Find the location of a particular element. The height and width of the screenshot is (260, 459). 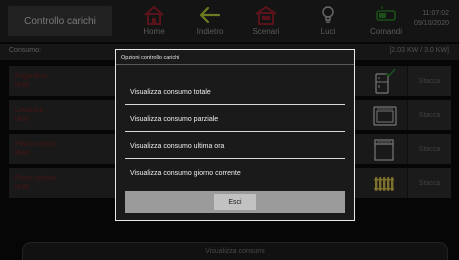

dialog-title-divider is located at coordinates (235, 64).